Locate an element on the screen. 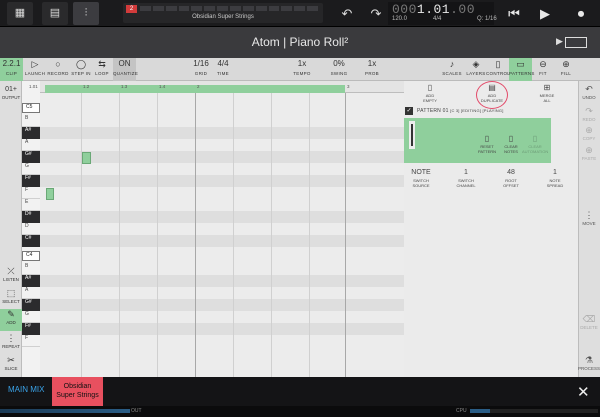 The height and width of the screenshot is (417, 600). copy-icon: ⊕ is located at coordinates (589, 130).